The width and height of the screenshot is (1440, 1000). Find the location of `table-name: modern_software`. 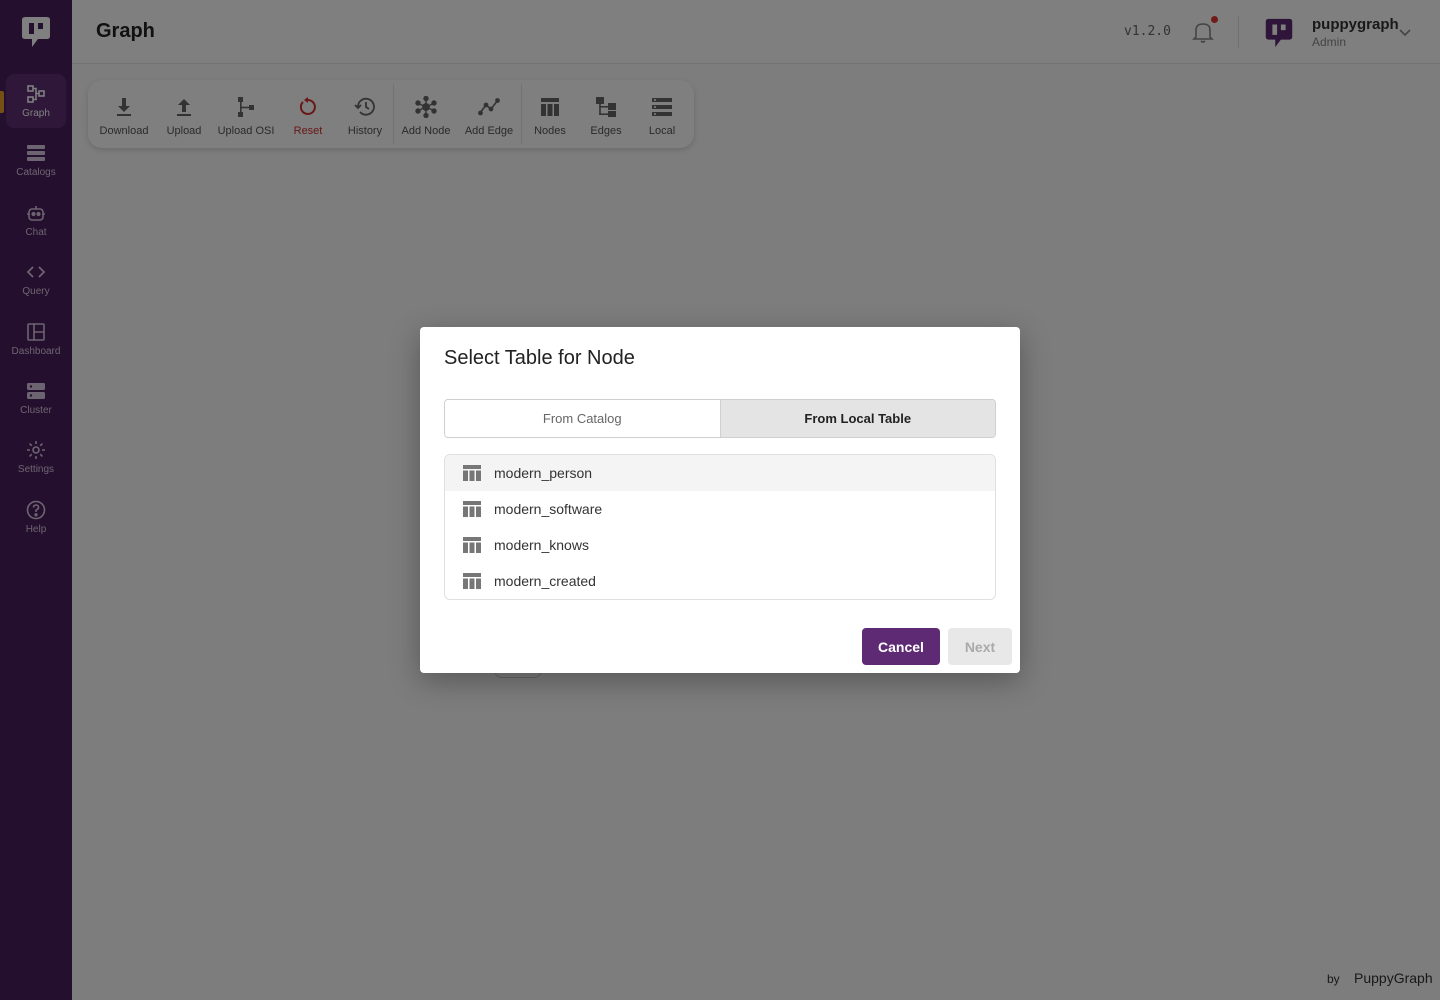

table-name: modern_software is located at coordinates (548, 509).